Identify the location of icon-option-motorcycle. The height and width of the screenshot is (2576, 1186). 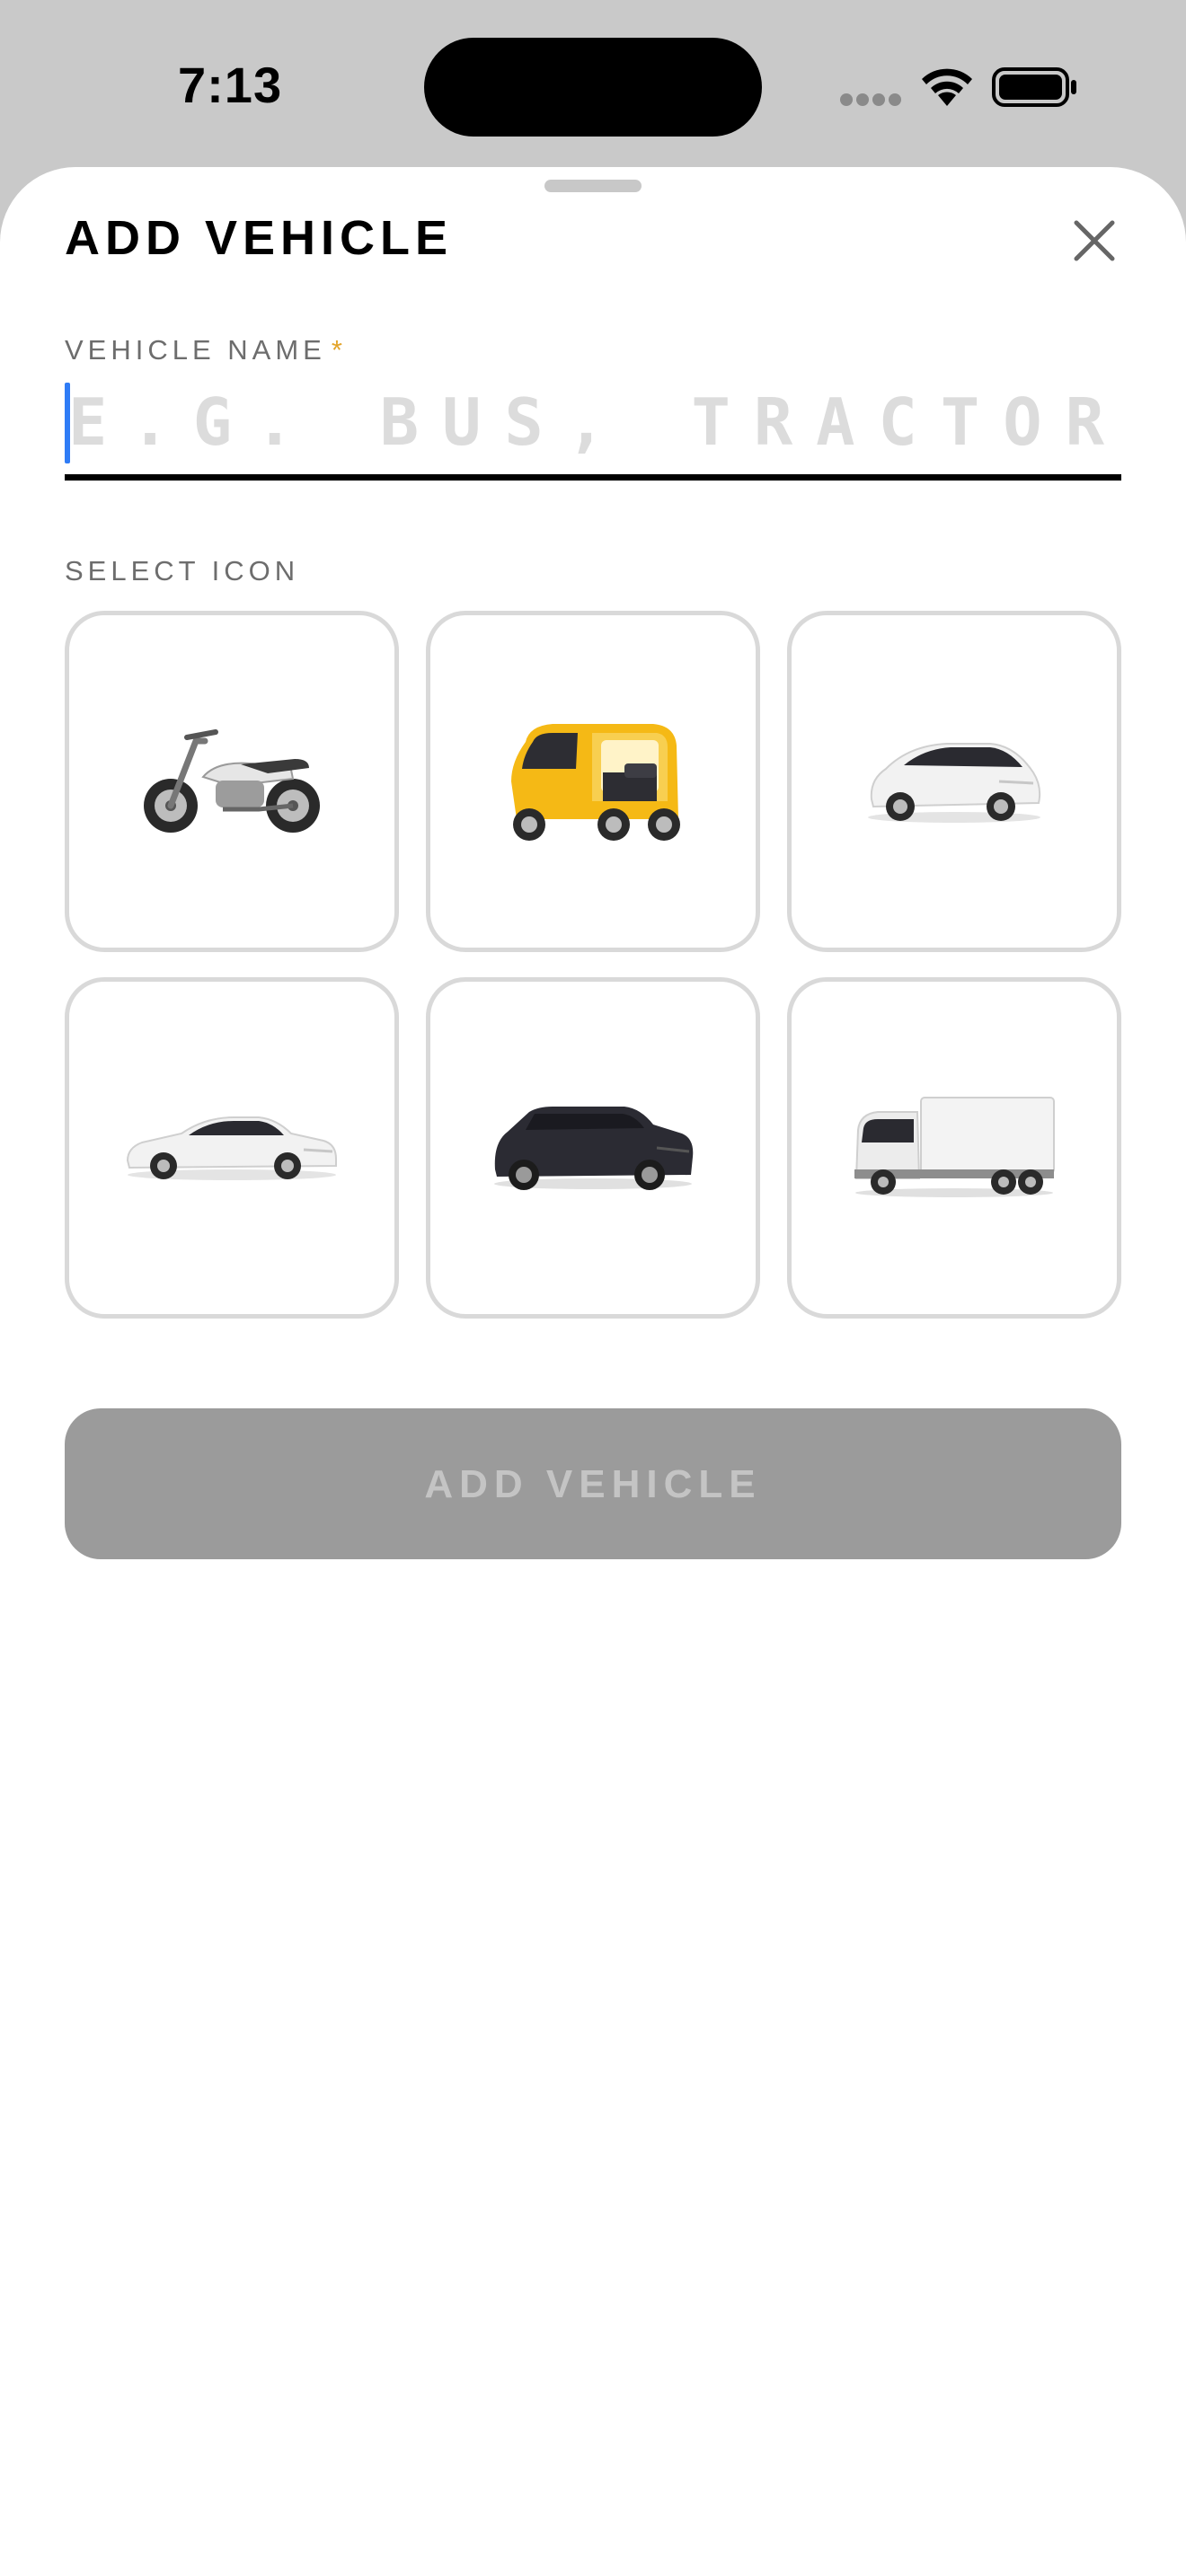
(232, 781).